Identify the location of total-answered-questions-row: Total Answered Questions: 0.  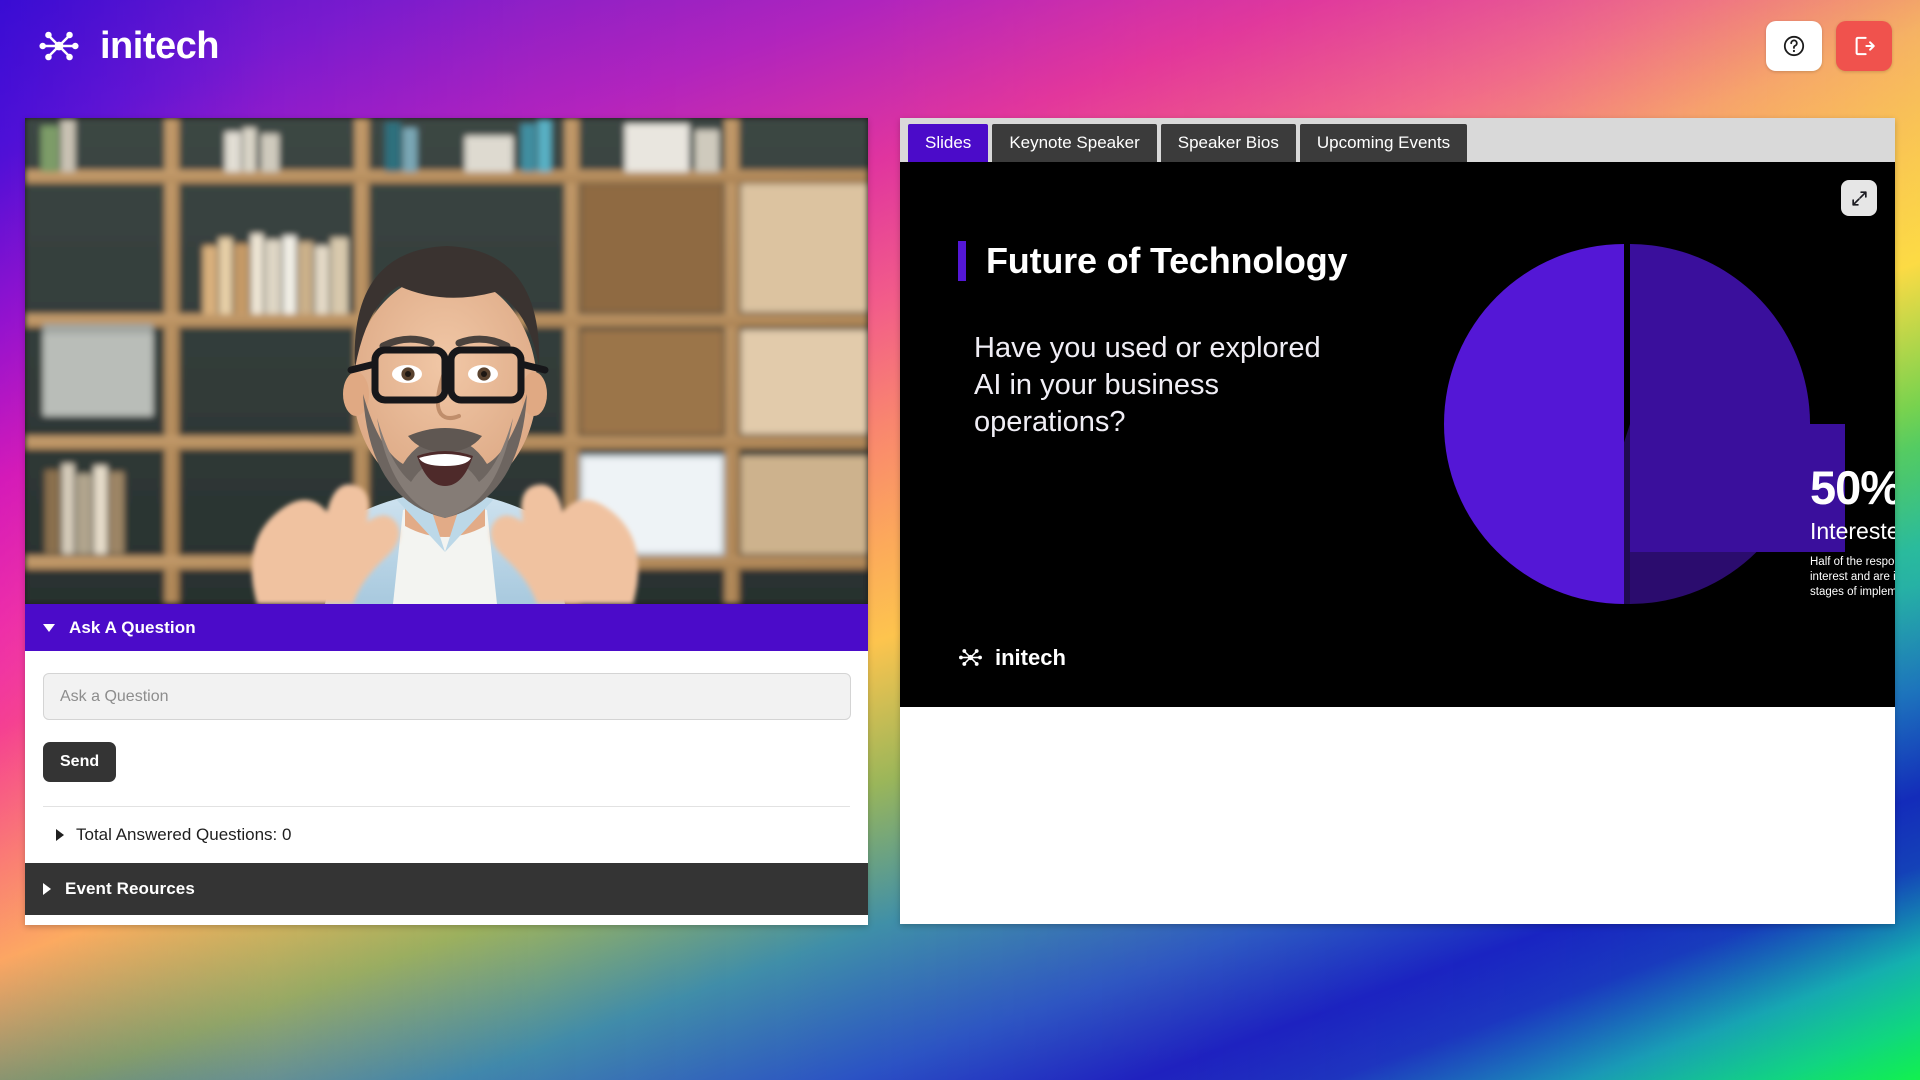
(446, 835).